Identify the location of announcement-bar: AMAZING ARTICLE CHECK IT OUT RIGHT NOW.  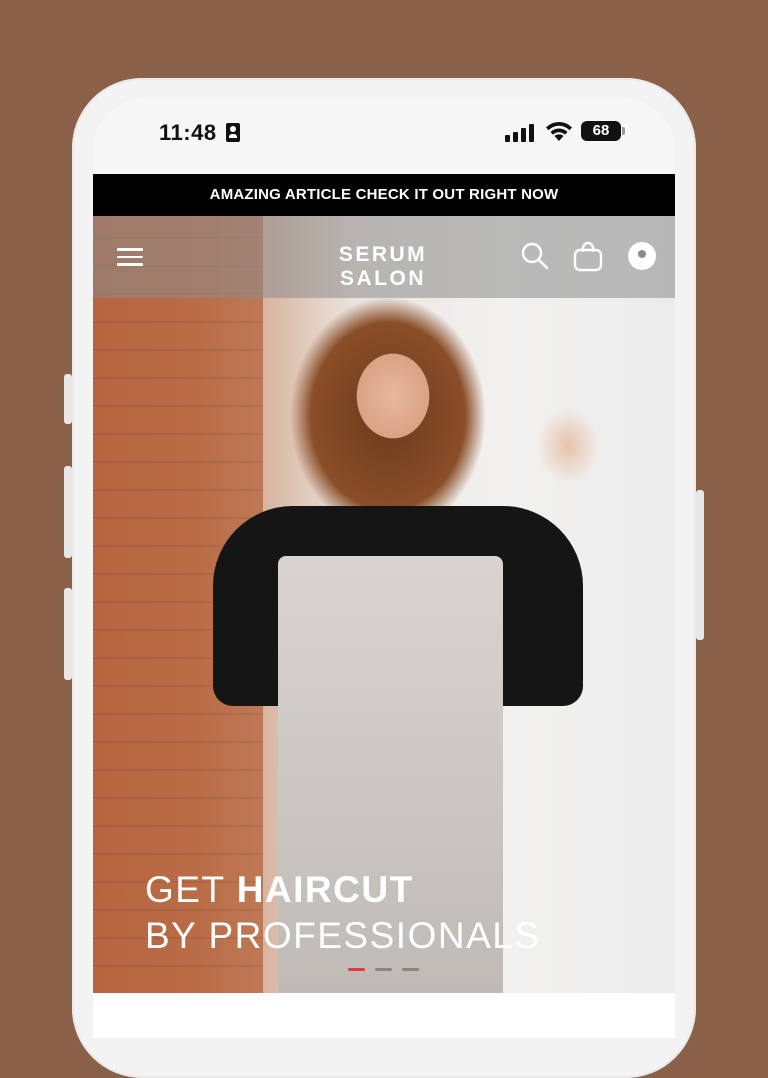
(384, 195).